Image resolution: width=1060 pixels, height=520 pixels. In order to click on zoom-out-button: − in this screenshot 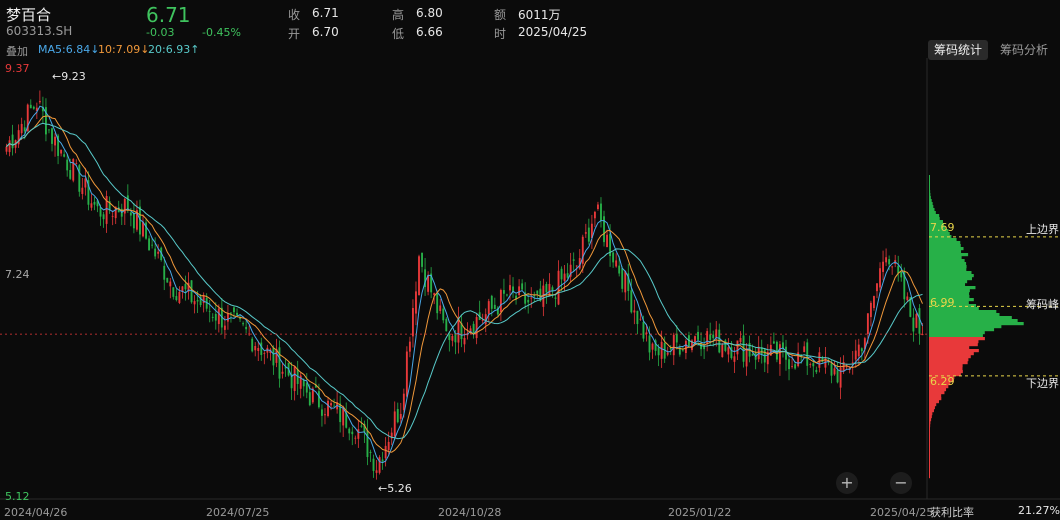, I will do `click(901, 483)`.